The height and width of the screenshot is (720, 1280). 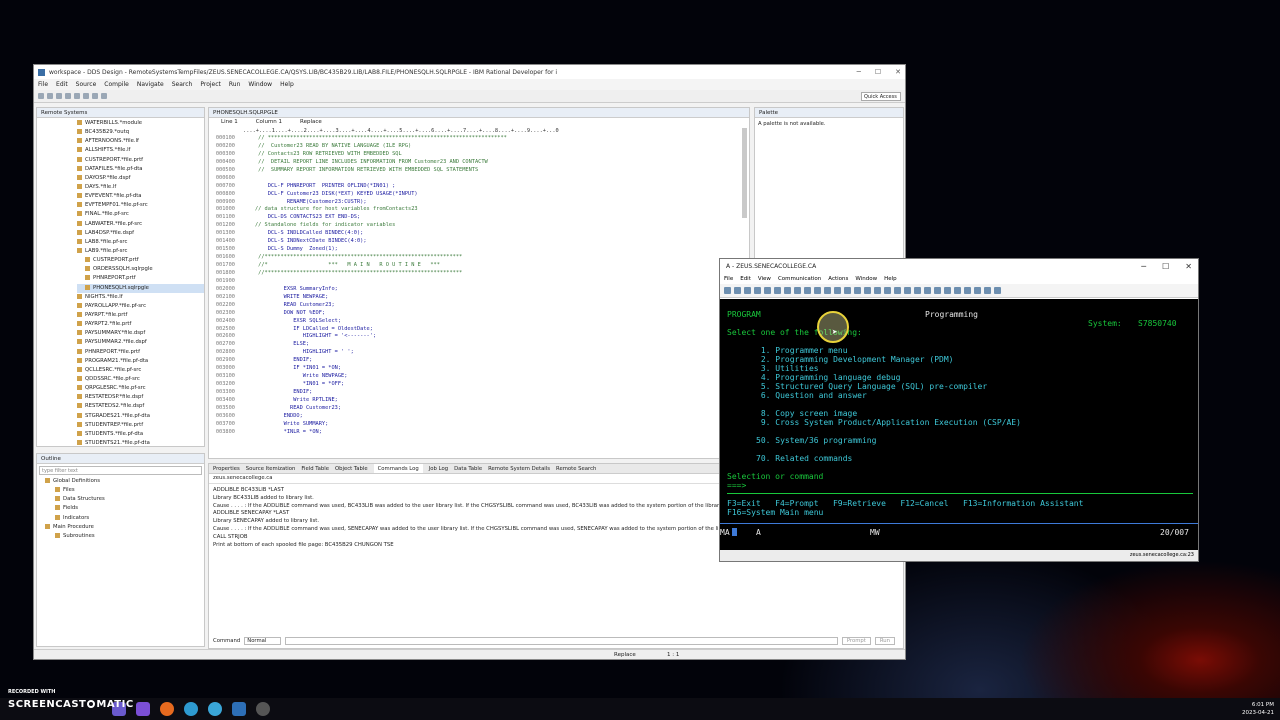 What do you see at coordinates (479, 306) in the screenshot?
I see `code-line: 002200 READ Customer23;` at bounding box center [479, 306].